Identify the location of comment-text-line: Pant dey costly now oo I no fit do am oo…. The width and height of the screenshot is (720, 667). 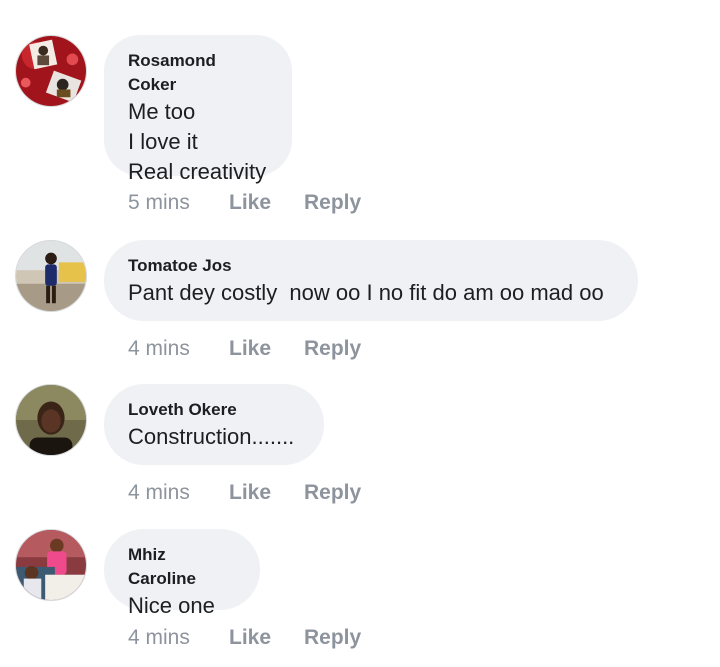
(366, 292).